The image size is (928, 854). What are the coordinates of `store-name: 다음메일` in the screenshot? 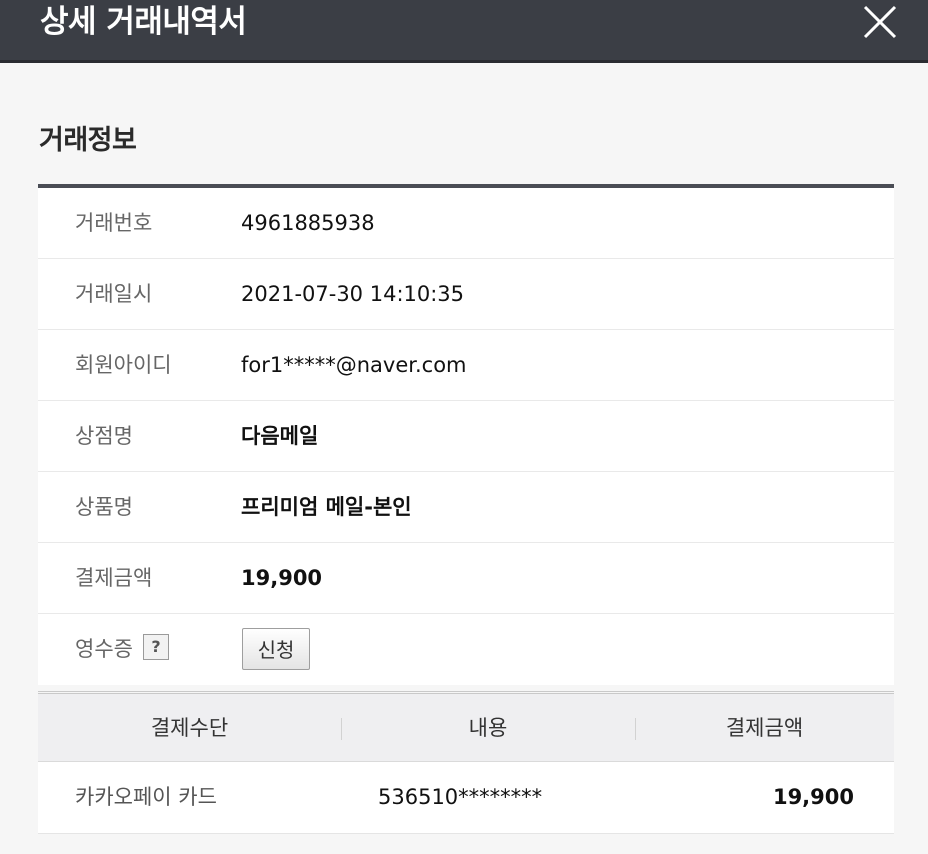 It's located at (280, 436).